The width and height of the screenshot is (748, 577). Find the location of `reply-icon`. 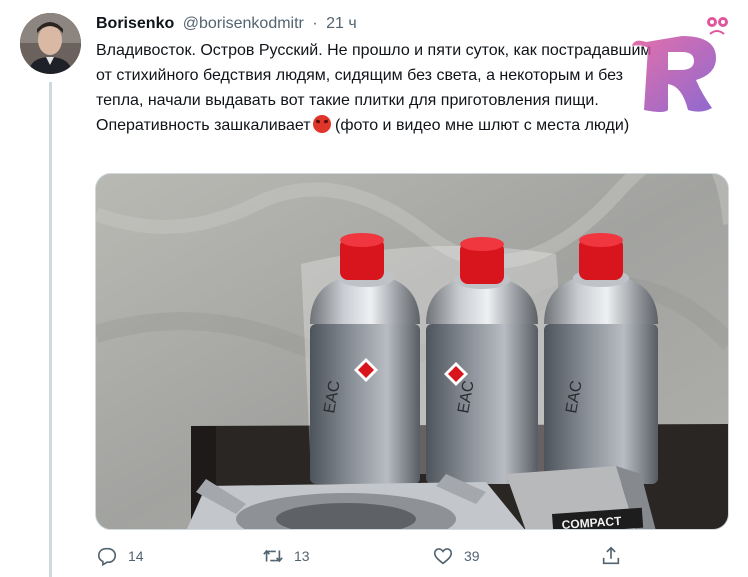

reply-icon is located at coordinates (107, 557).